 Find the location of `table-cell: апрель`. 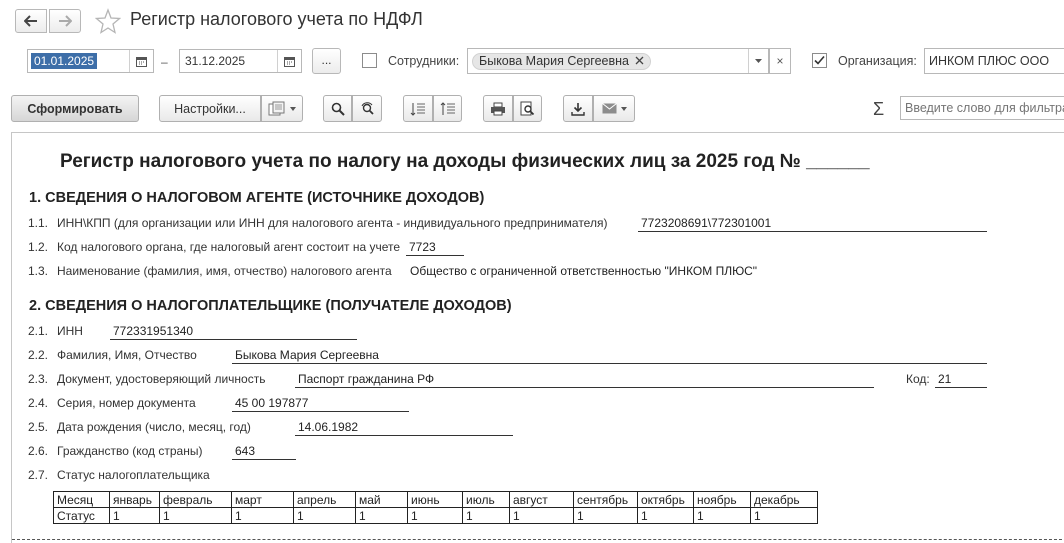

table-cell: апрель is located at coordinates (324, 499).